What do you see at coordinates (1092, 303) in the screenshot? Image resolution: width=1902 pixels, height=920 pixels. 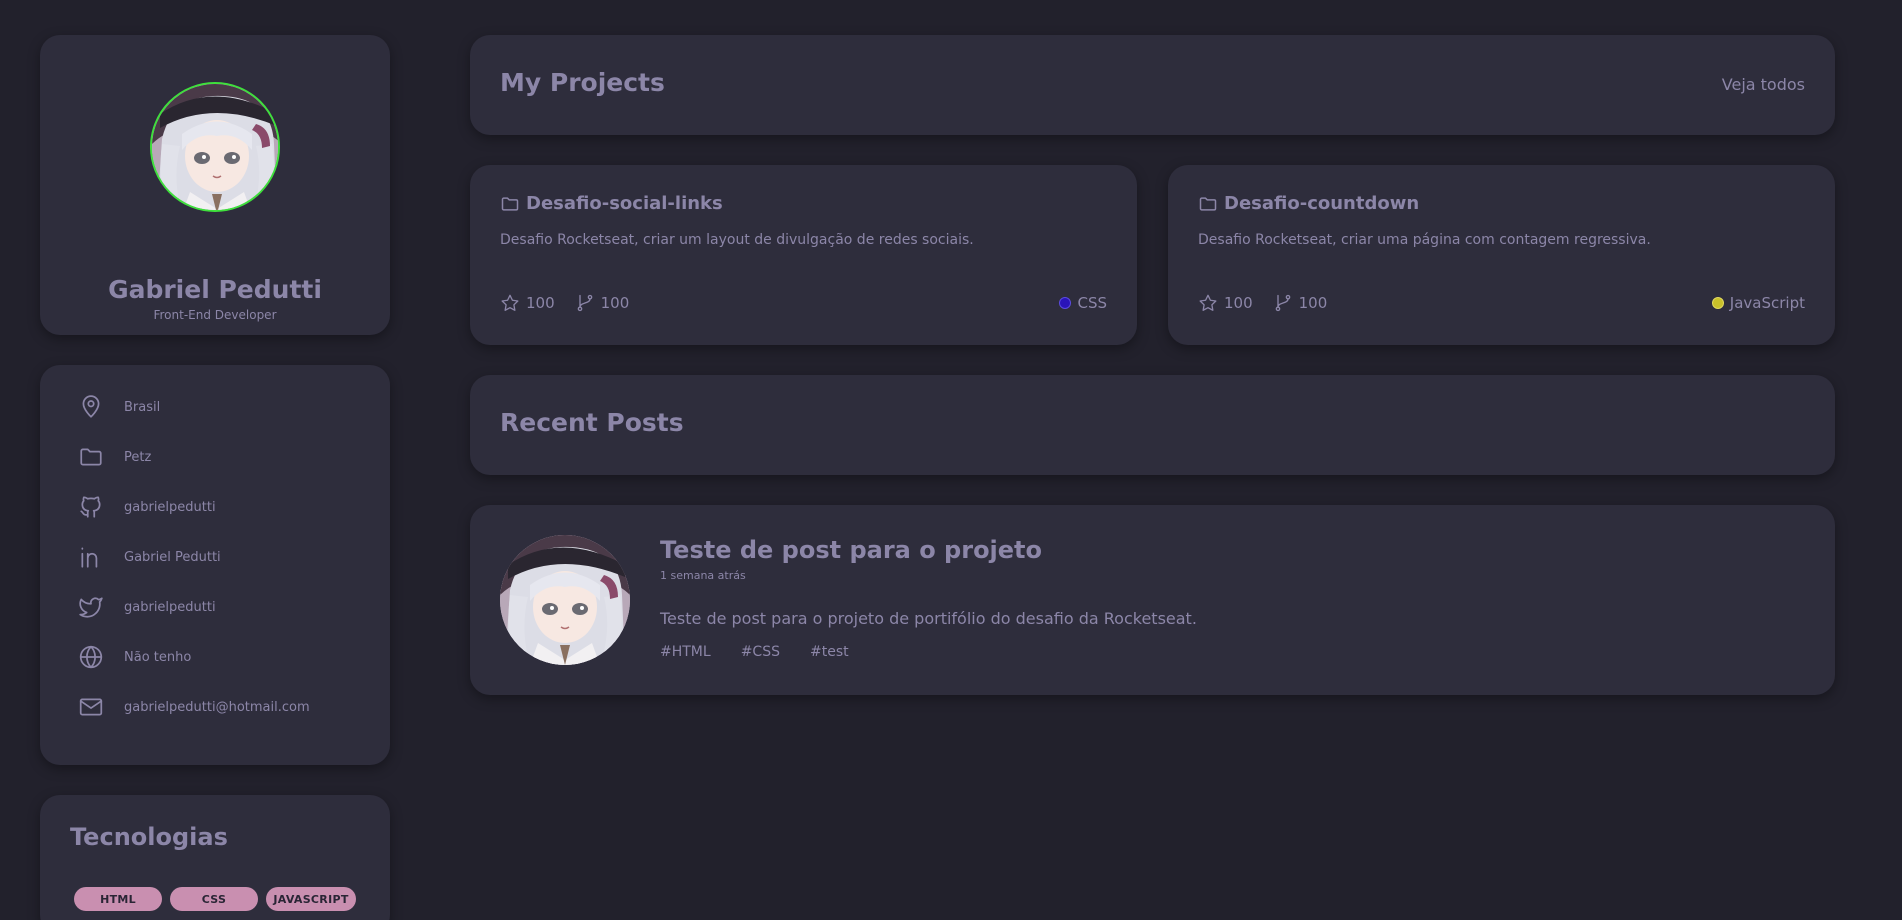 I see `project-language-text: CSS` at bounding box center [1092, 303].